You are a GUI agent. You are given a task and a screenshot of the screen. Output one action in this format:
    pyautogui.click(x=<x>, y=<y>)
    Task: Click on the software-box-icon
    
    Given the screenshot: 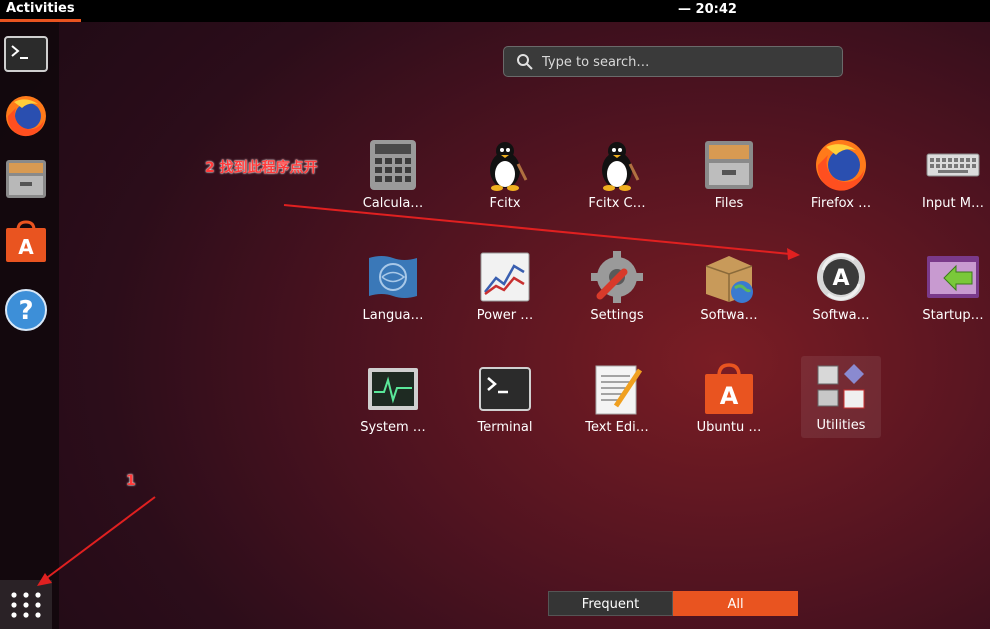 What is the action you would take?
    pyautogui.click(x=729, y=279)
    